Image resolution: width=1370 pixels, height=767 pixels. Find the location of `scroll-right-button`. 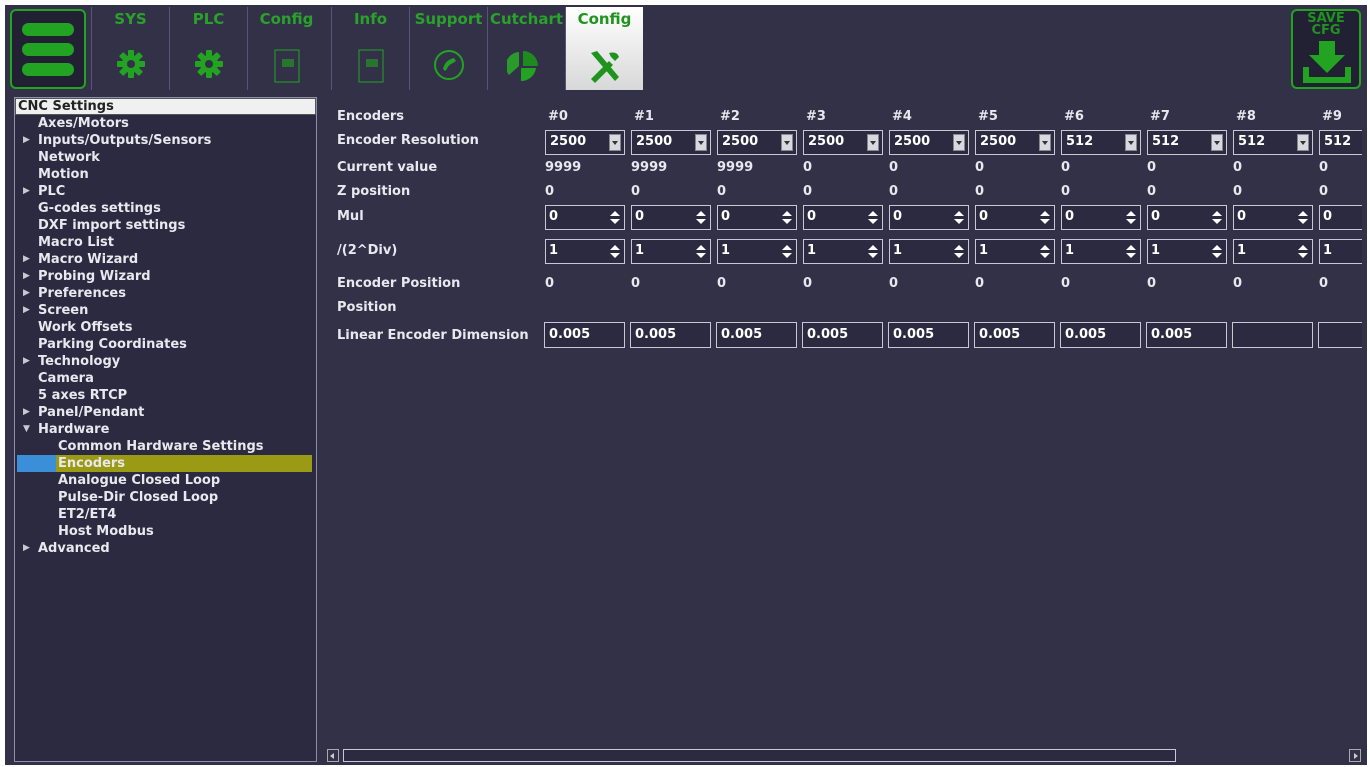

scroll-right-button is located at coordinates (1355, 755).